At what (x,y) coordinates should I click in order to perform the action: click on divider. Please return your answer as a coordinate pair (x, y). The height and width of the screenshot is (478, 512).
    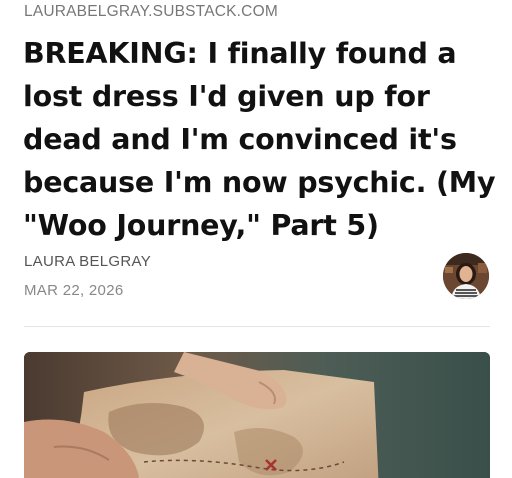
    Looking at the image, I should click on (257, 326).